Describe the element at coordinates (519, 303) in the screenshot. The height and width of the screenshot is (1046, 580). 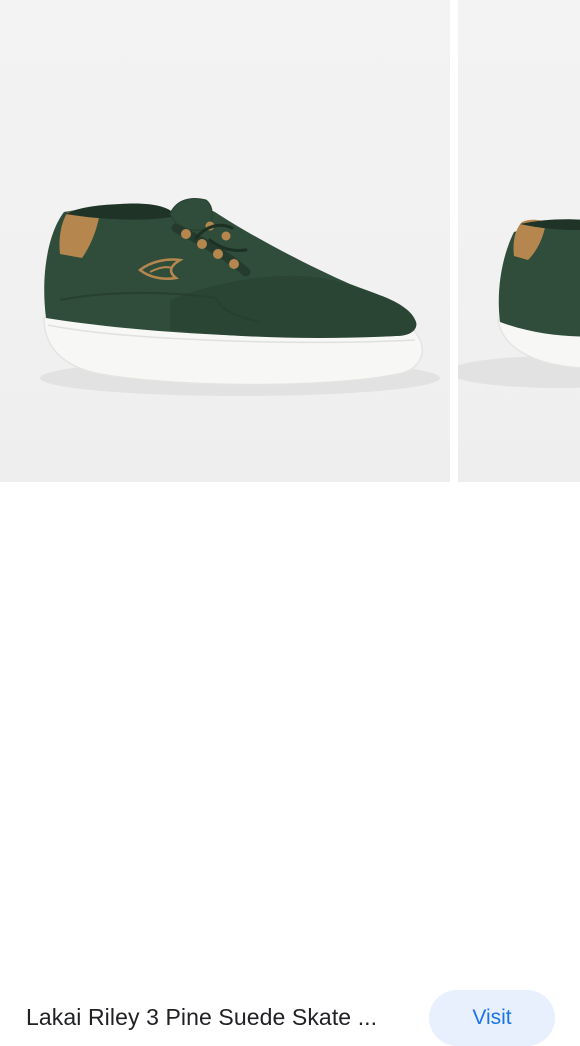
I see `shoe-illustration-partial` at that location.